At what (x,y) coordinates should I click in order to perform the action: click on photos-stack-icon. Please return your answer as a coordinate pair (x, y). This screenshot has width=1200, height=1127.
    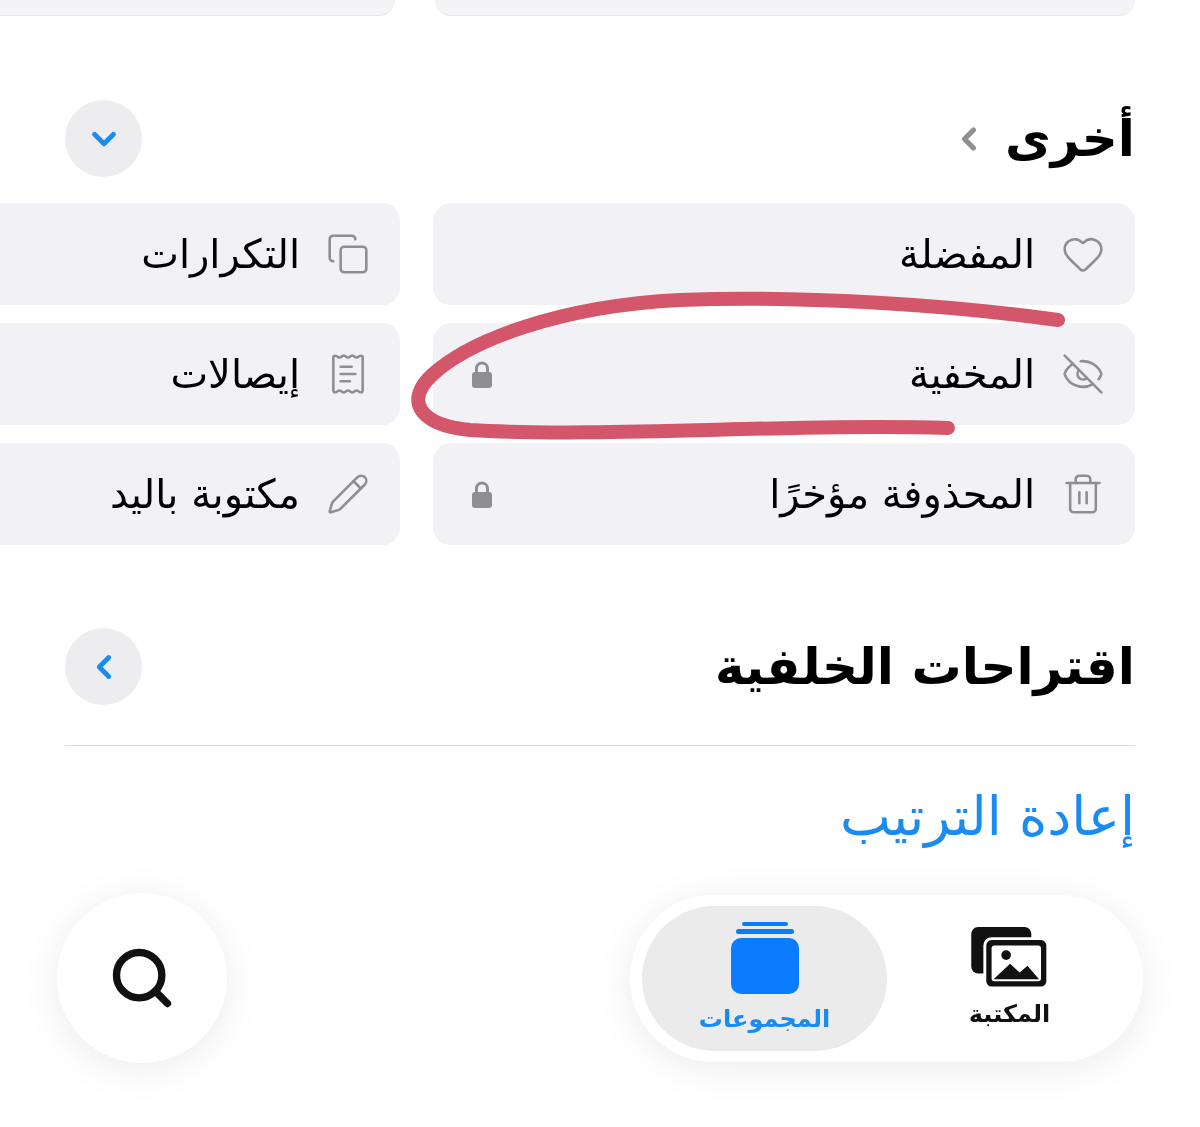
    Looking at the image, I should click on (1009, 958).